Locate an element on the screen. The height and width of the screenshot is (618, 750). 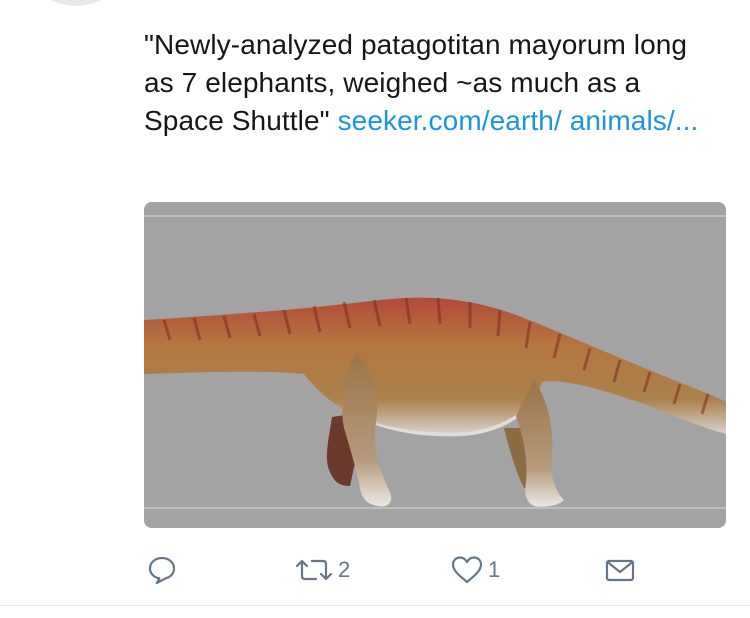
divider is located at coordinates (375, 605).